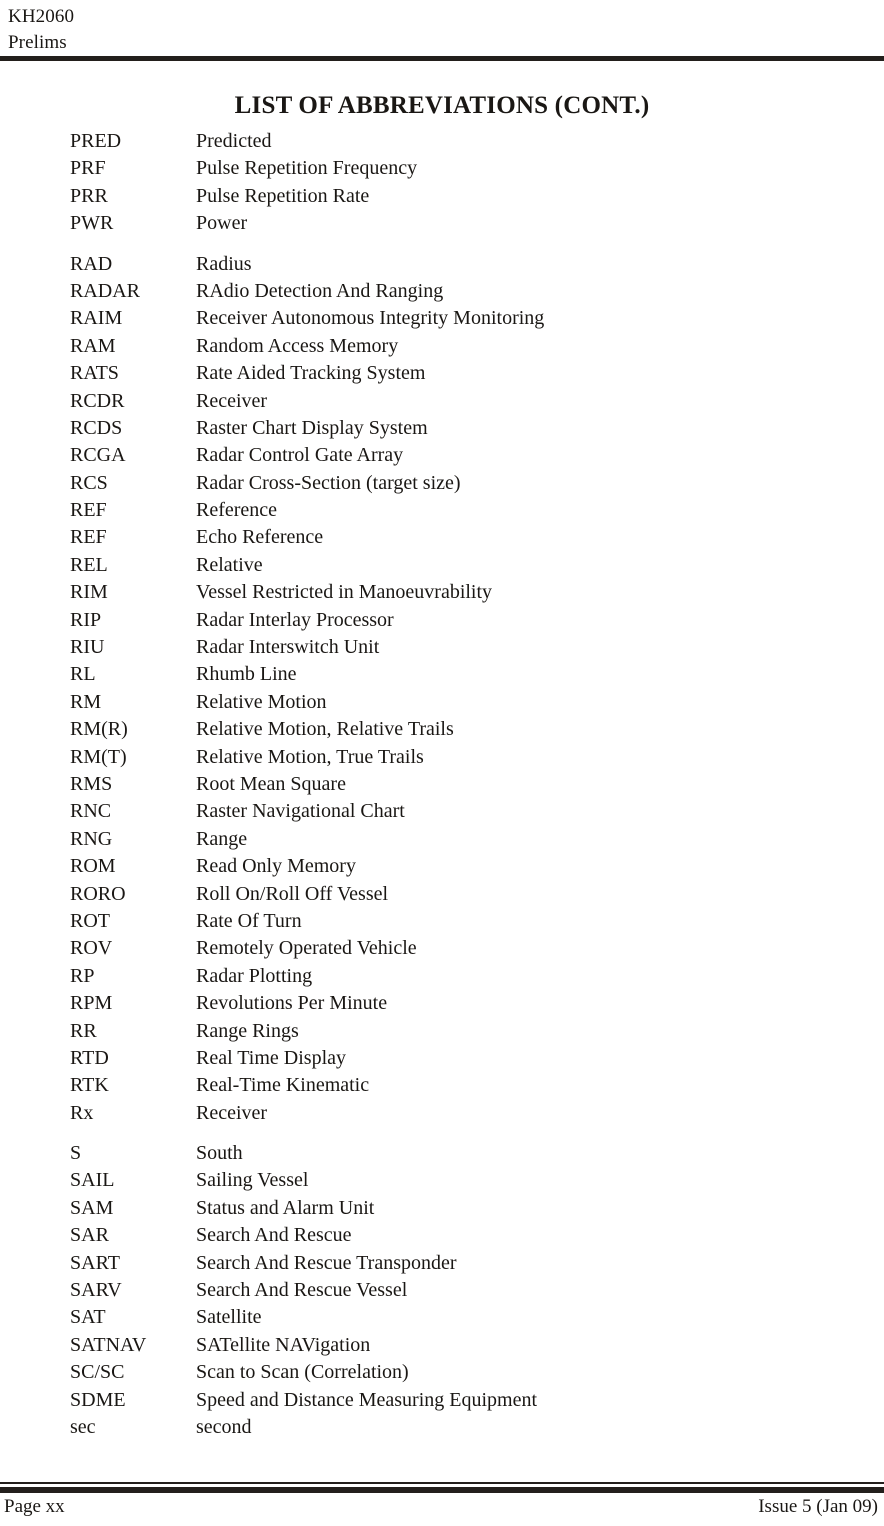  What do you see at coordinates (465, 811) in the screenshot?
I see `abbreviation-row: RNC Raster Navigational Chart` at bounding box center [465, 811].